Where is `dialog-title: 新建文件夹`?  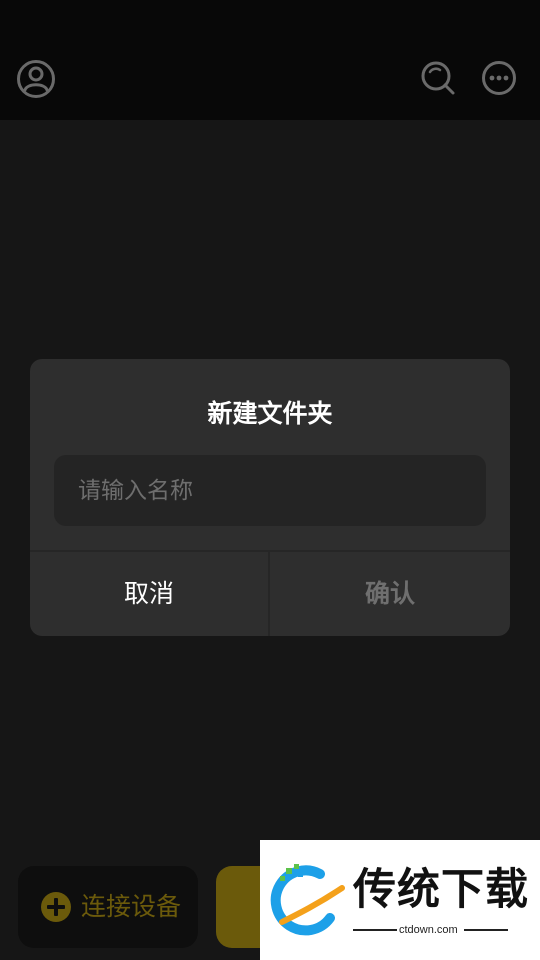 dialog-title: 新建文件夹 is located at coordinates (270, 413).